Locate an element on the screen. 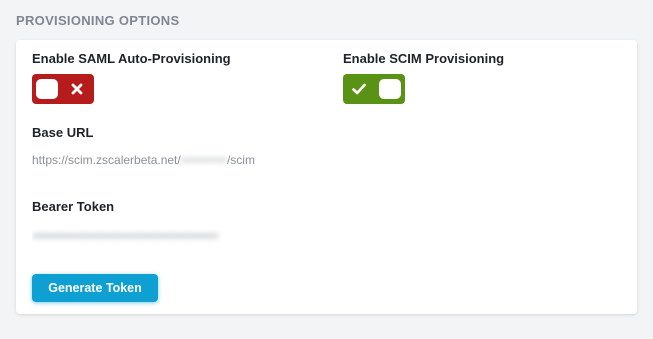  scim-provisioning-toggle is located at coordinates (374, 89).